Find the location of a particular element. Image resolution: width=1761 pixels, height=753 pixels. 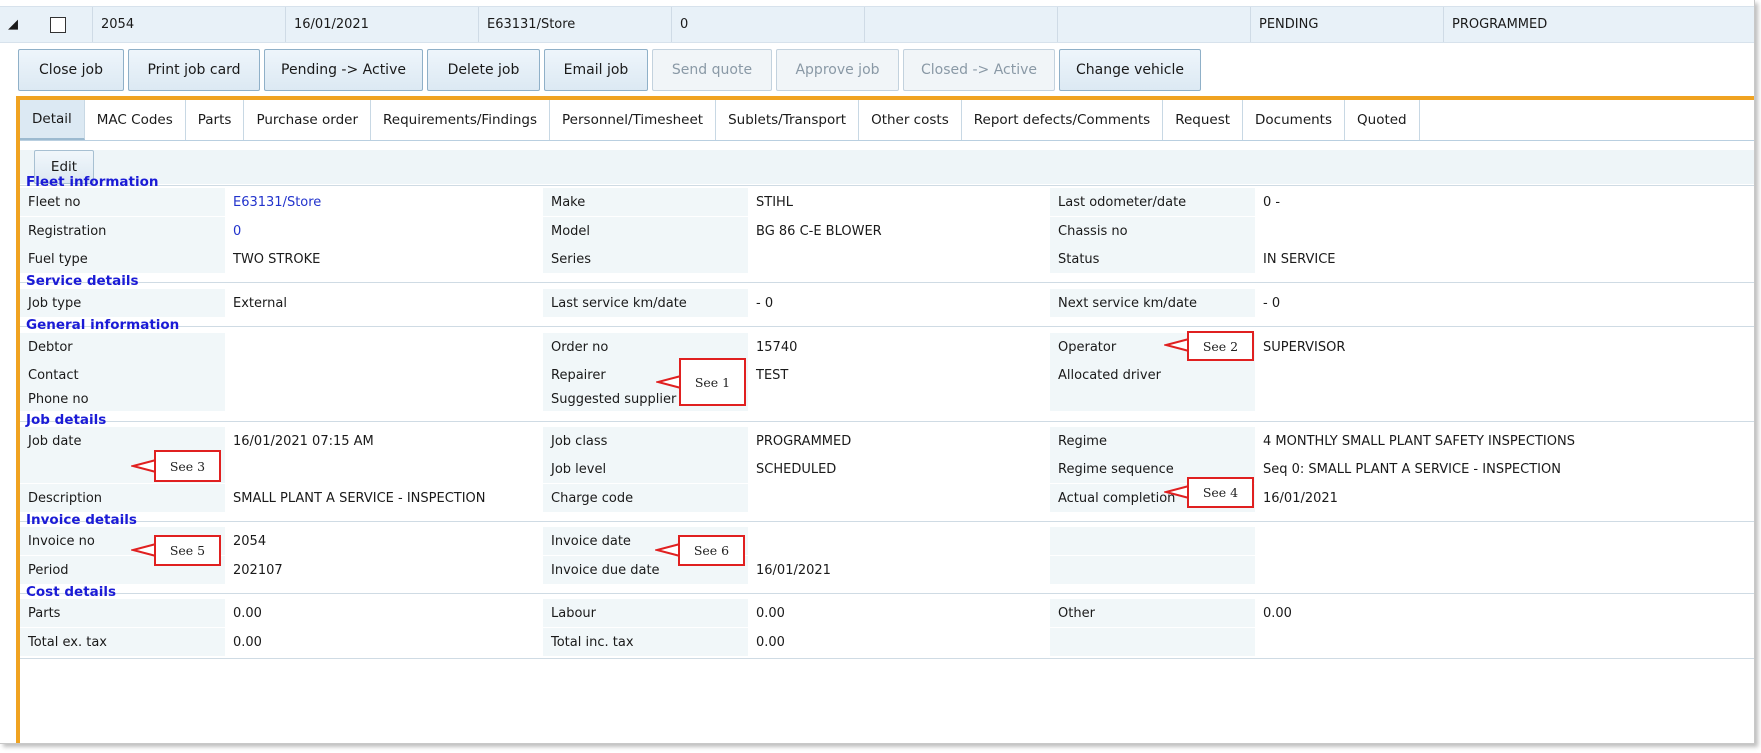

field-label: Debtor is located at coordinates (122, 347).